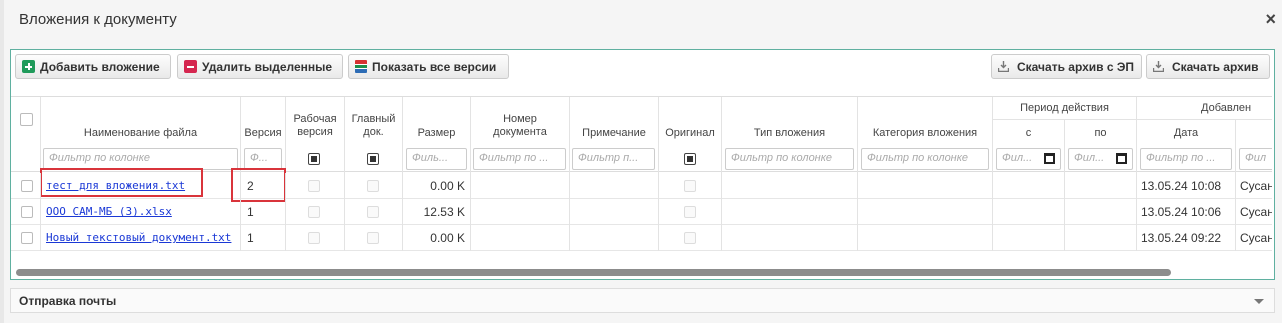 The height and width of the screenshot is (323, 1282). I want to click on filter-file-name: Фильтр по колонке, so click(140, 159).